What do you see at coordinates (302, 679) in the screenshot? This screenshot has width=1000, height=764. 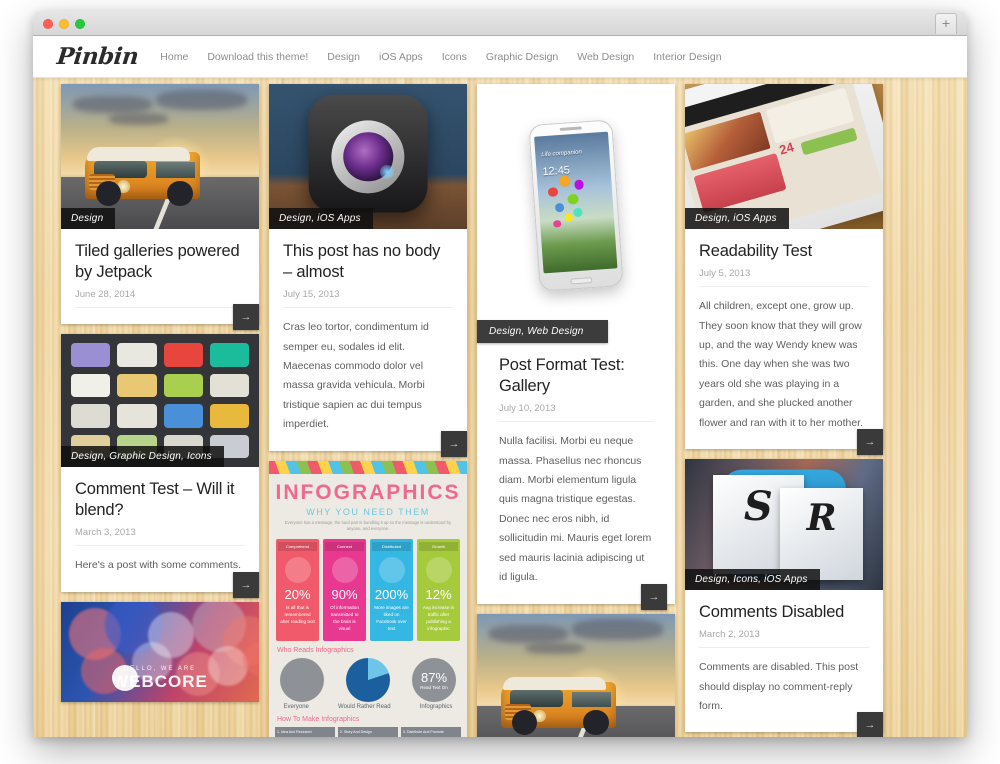 I see `infographic-people-icon` at bounding box center [302, 679].